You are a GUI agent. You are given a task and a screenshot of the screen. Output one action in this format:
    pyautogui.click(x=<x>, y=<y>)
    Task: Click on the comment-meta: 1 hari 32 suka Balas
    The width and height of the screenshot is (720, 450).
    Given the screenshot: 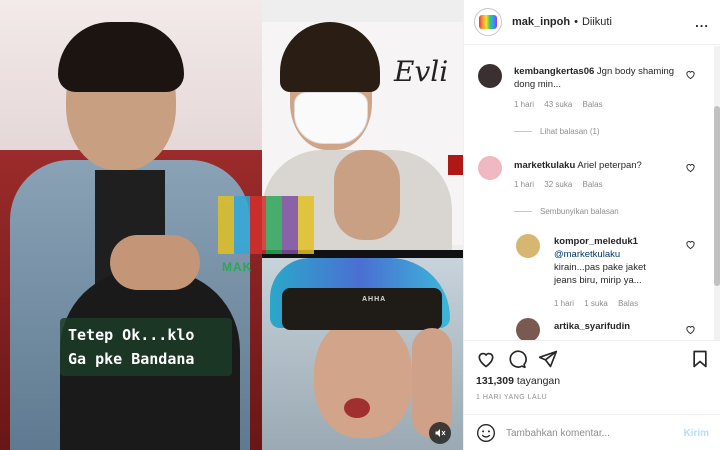 What is the action you would take?
    pyautogui.click(x=562, y=184)
    